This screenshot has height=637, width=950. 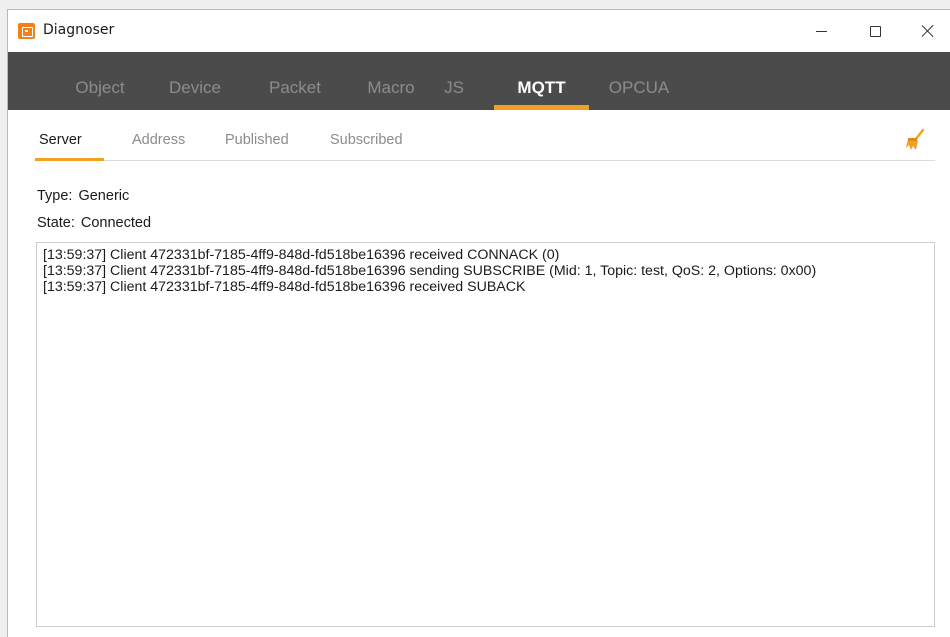 What do you see at coordinates (69, 159) in the screenshot?
I see `active-subtab-indicator` at bounding box center [69, 159].